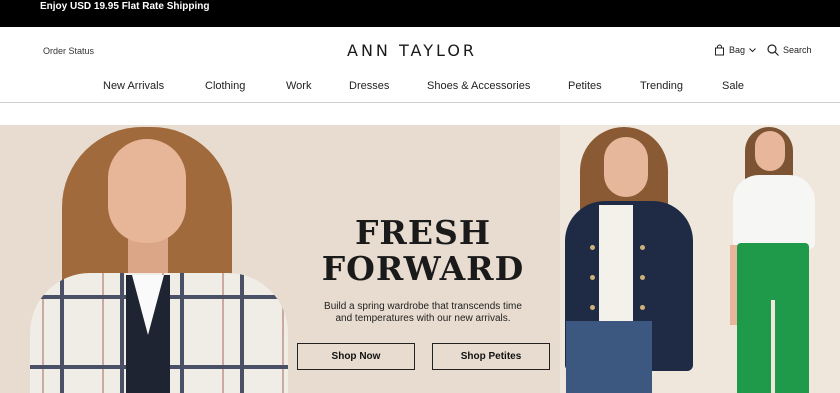 The width and height of the screenshot is (840, 393). I want to click on shop-now-button: Shop Now, so click(356, 356).